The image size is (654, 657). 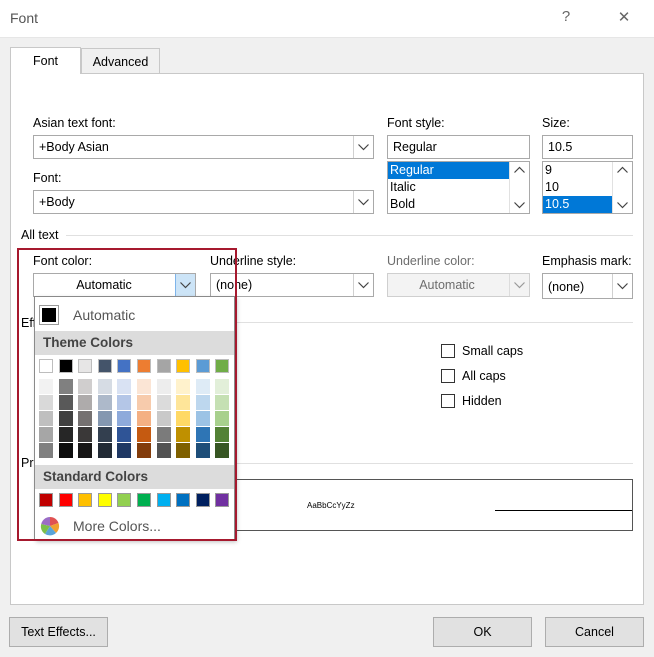 I want to click on size-option-10: 10, so click(x=577, y=187).